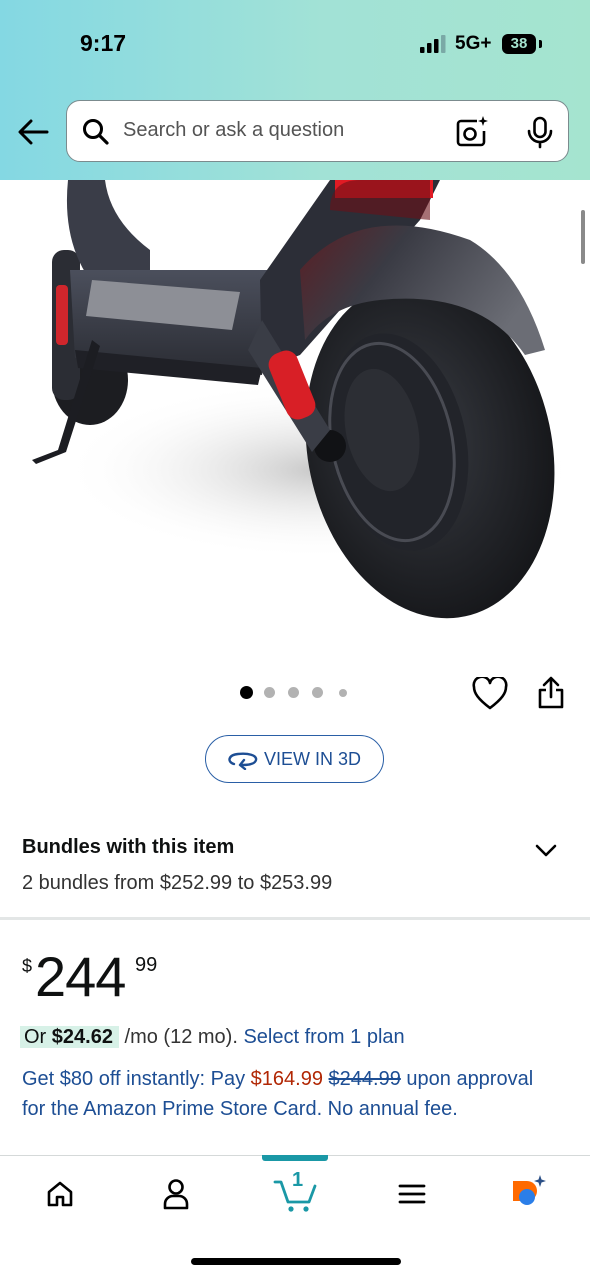  Describe the element at coordinates (177, 883) in the screenshot. I see `bundles-subtitle: 2 bundles from $252.99 to $253.99` at that location.